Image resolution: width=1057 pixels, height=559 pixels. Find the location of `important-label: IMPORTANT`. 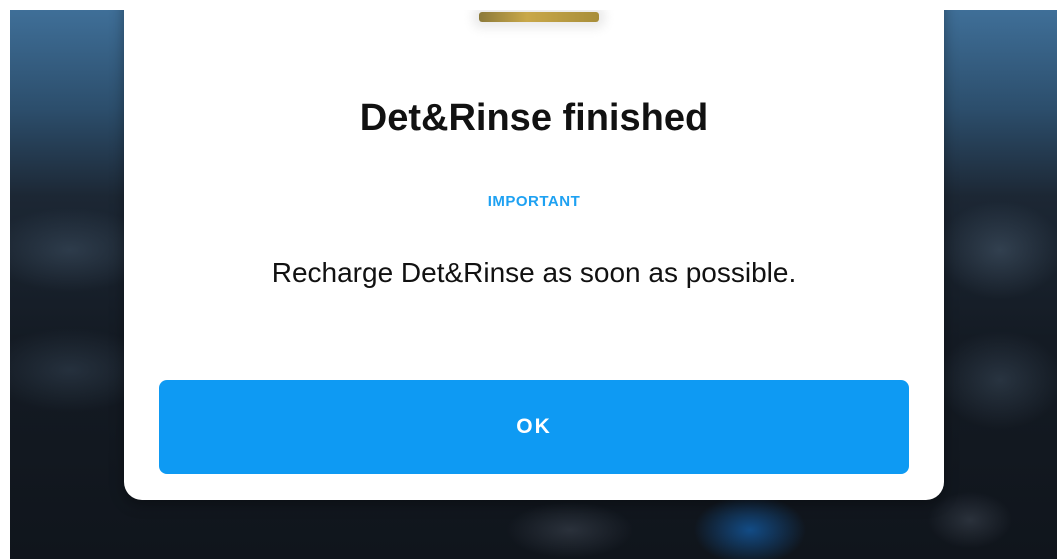

important-label: IMPORTANT is located at coordinates (534, 201).